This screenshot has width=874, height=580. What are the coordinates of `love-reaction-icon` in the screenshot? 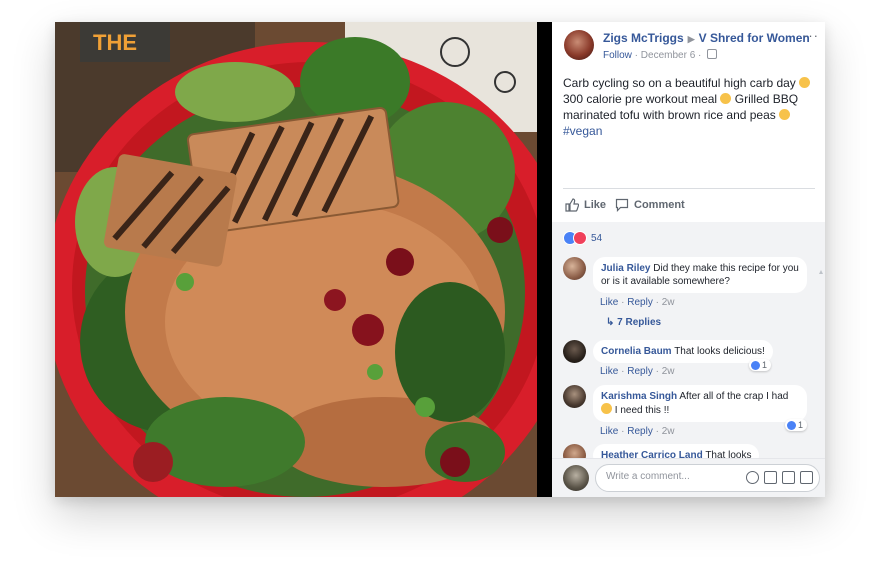 It's located at (580, 238).